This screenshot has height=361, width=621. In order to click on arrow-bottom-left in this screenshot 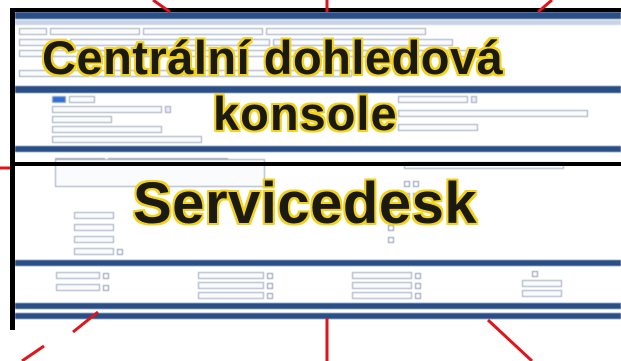, I will do `click(33, 352)`.